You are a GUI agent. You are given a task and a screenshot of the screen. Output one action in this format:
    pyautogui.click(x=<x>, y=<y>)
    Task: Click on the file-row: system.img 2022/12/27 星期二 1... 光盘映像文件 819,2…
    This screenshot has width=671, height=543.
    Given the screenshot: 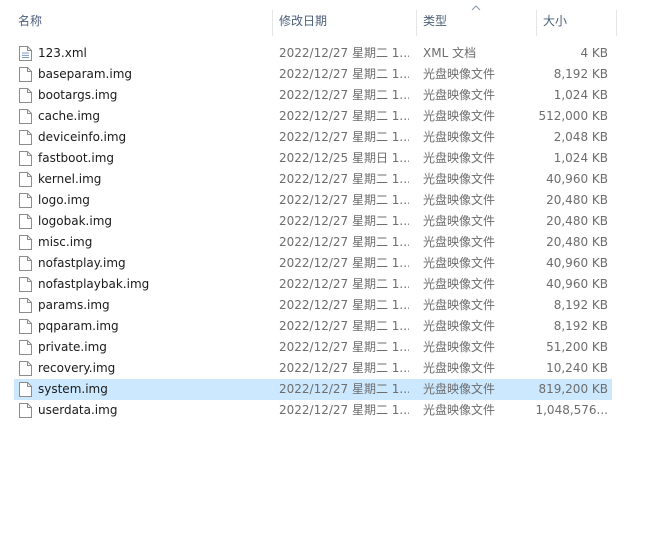 What is the action you would take?
    pyautogui.click(x=313, y=389)
    